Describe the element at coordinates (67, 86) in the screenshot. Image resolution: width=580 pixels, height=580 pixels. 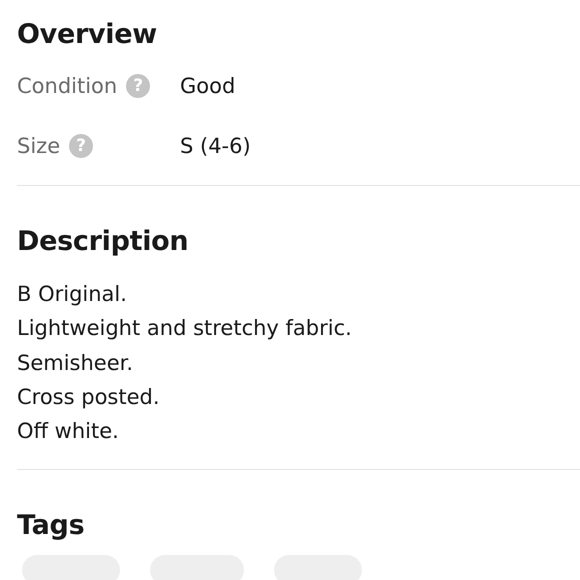
I see `field-label: Condition` at that location.